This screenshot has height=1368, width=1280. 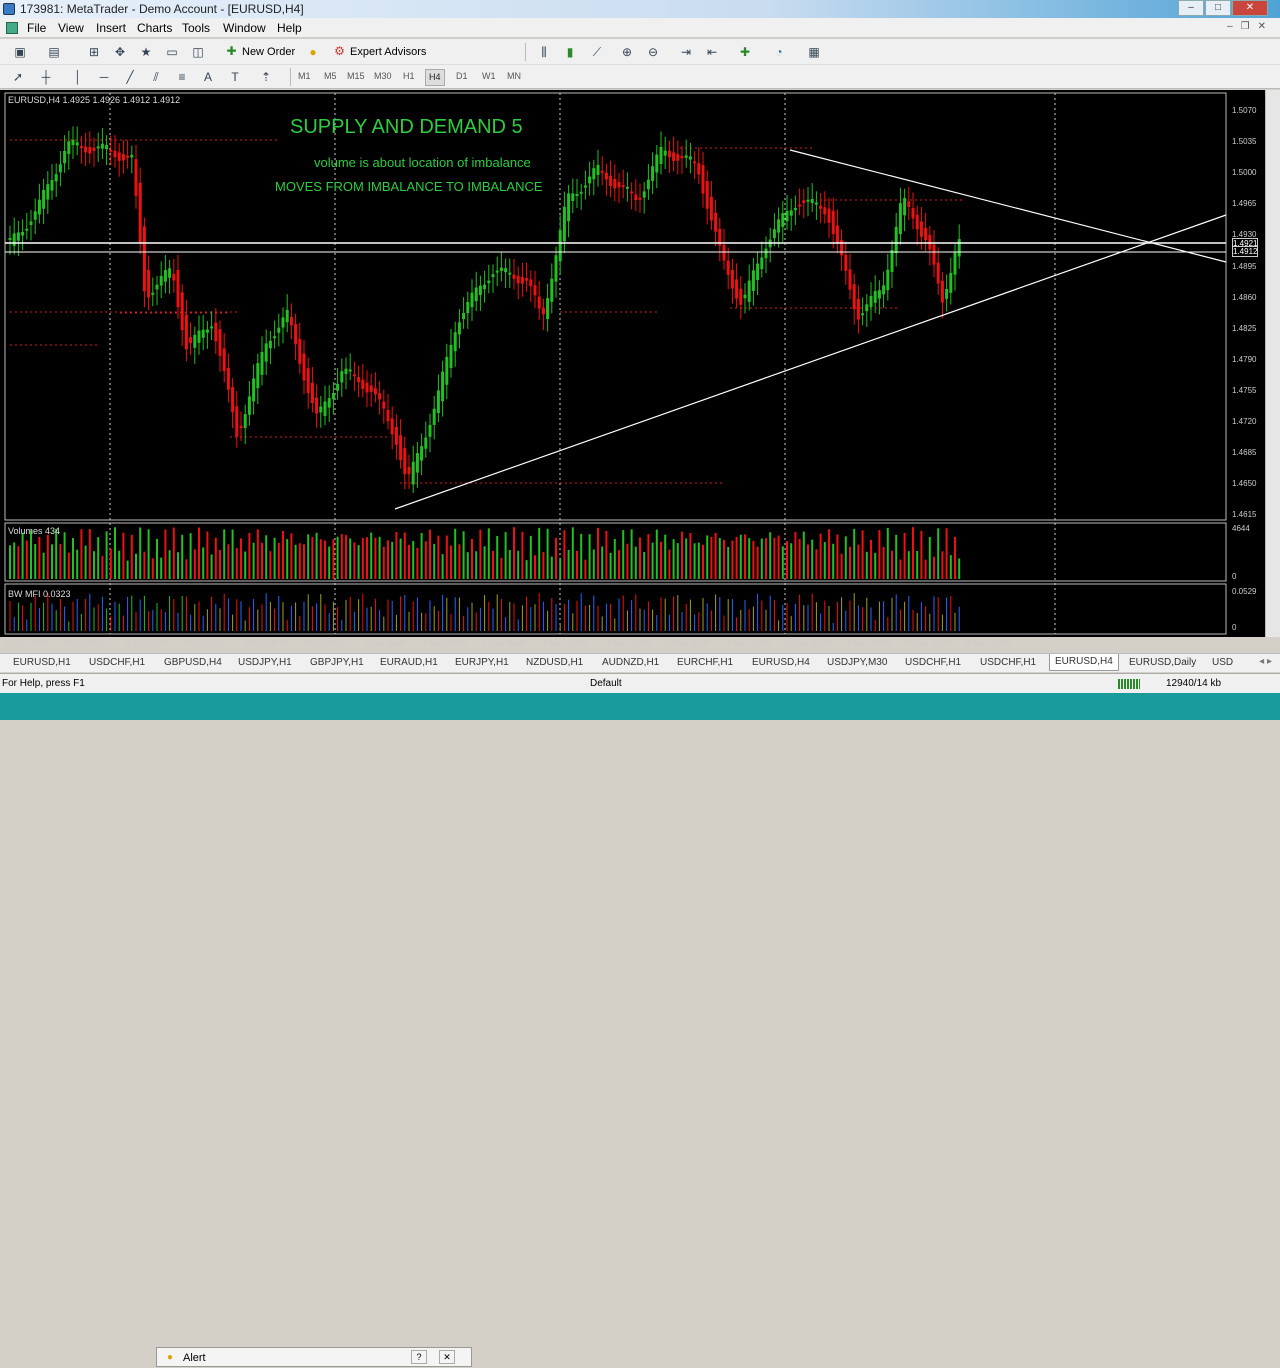 What do you see at coordinates (378, 52) in the screenshot?
I see `expert-advisors-button: ⚙ Expert Advisors` at bounding box center [378, 52].